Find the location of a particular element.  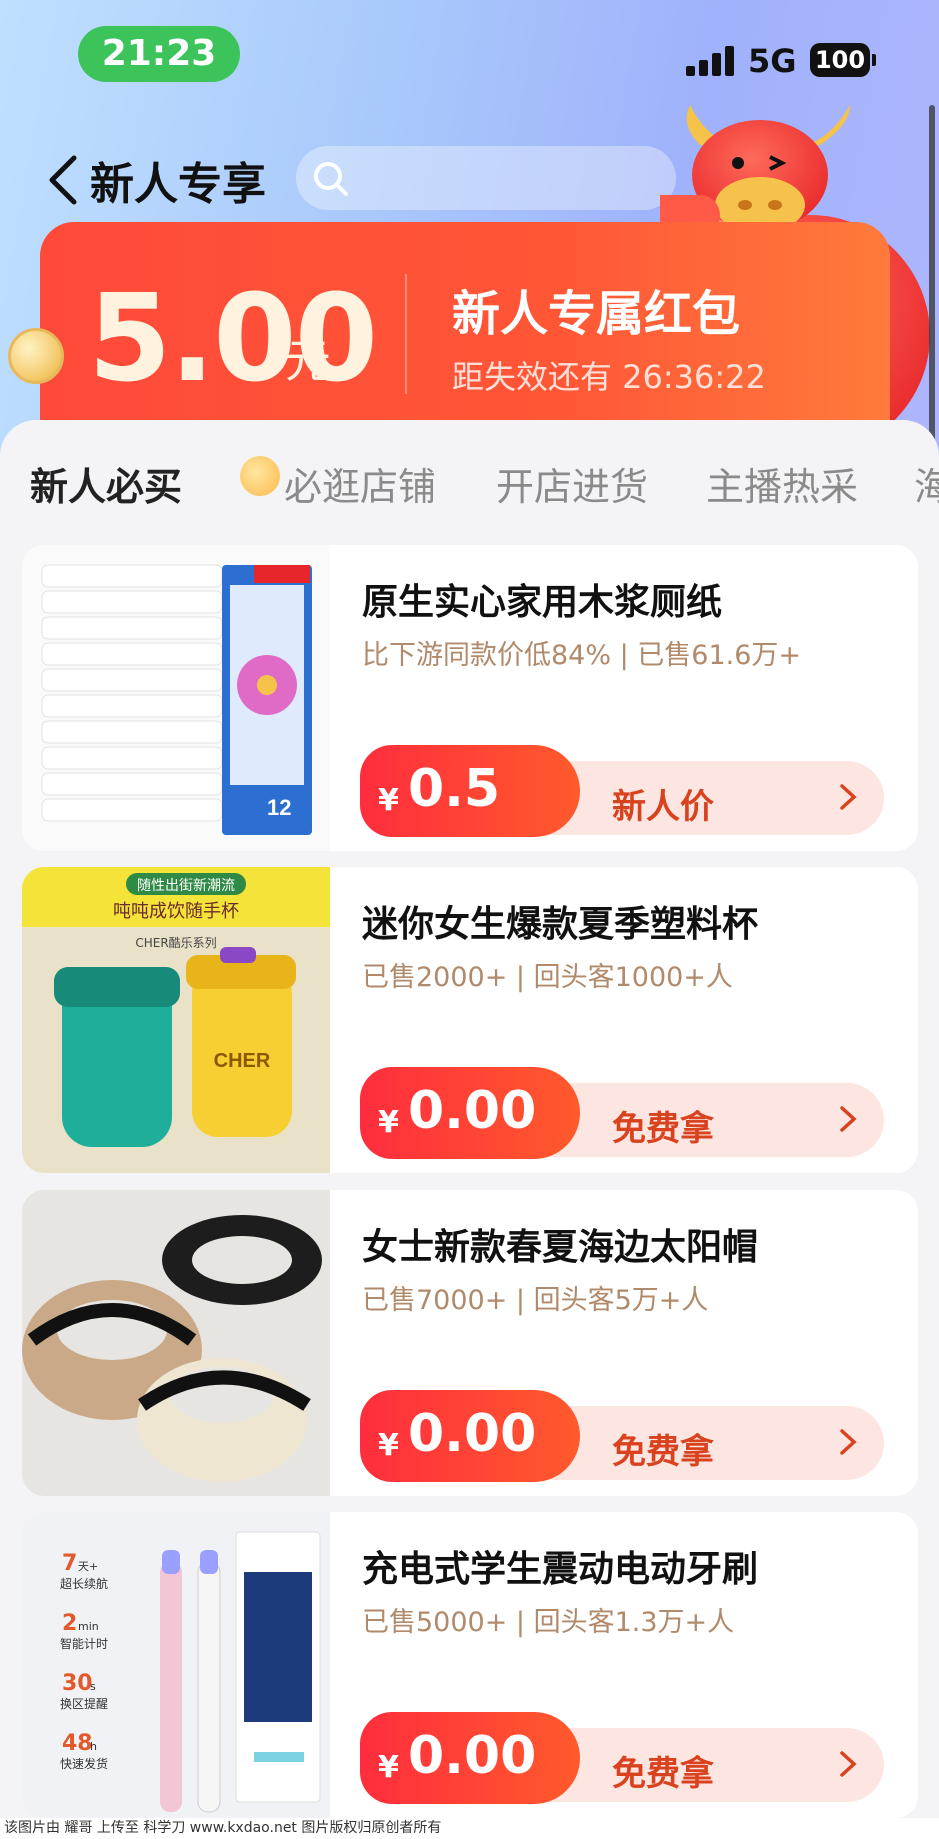

category-tabs: 新人必买 必逛店铺 开店进货 主播热采 海 is located at coordinates (469, 491).